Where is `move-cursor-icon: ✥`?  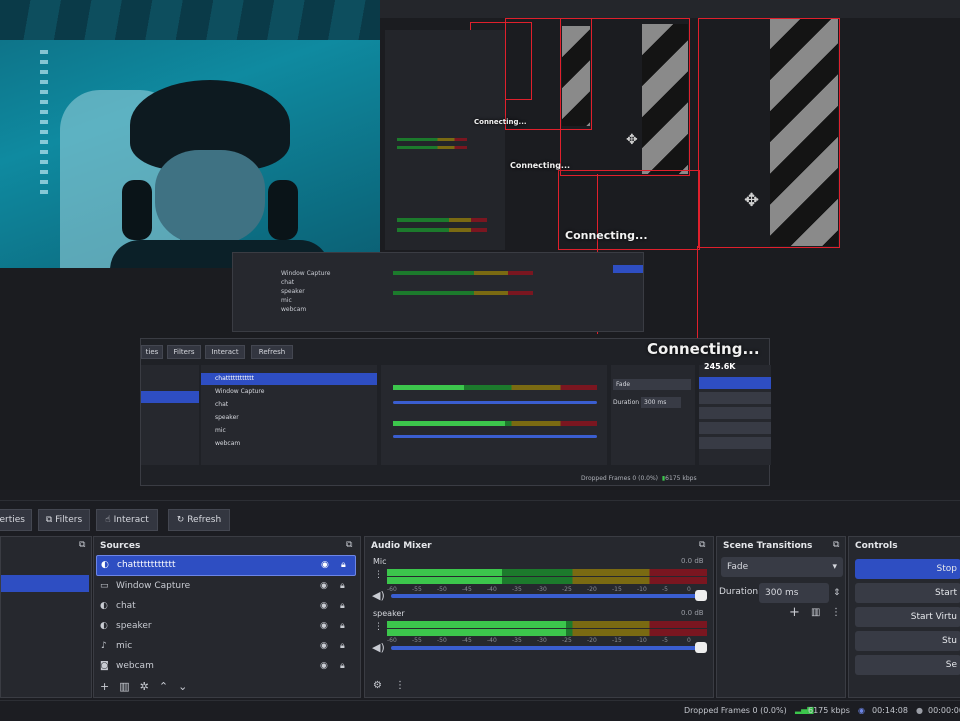
move-cursor-icon: ✥ is located at coordinates (752, 200).